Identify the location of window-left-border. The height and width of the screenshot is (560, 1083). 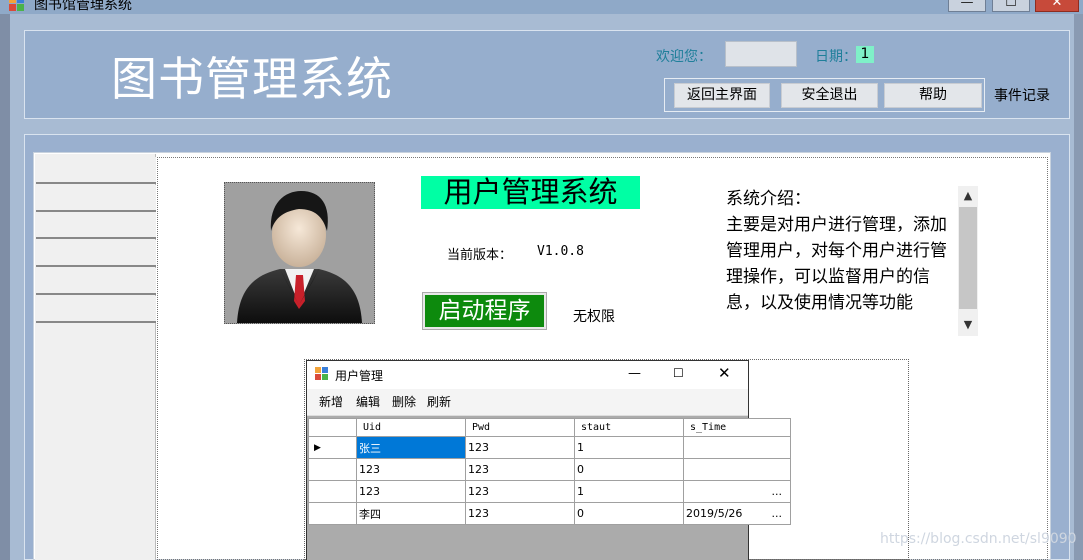
(5, 287).